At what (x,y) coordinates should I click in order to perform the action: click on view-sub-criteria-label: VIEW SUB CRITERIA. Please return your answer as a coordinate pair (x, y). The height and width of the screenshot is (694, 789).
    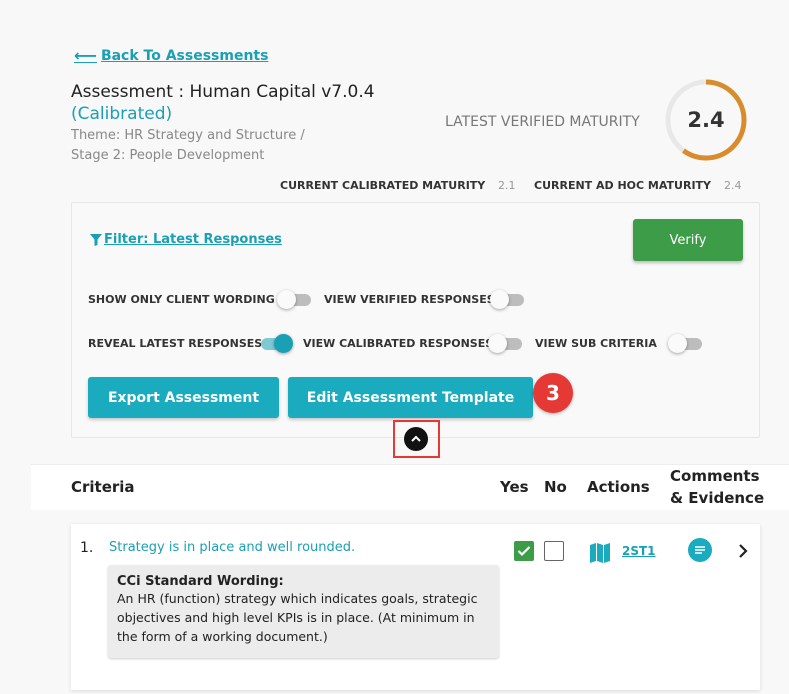
    Looking at the image, I should click on (596, 343).